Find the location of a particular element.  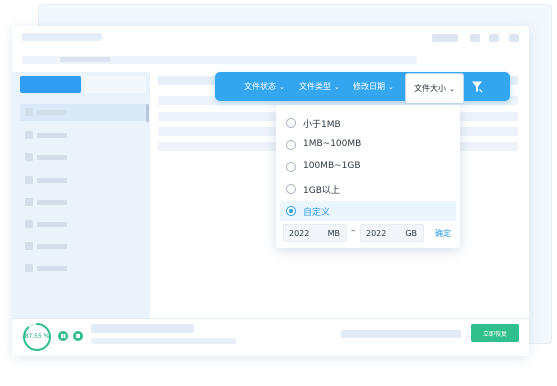

filter-label: 文件状态 is located at coordinates (260, 86).